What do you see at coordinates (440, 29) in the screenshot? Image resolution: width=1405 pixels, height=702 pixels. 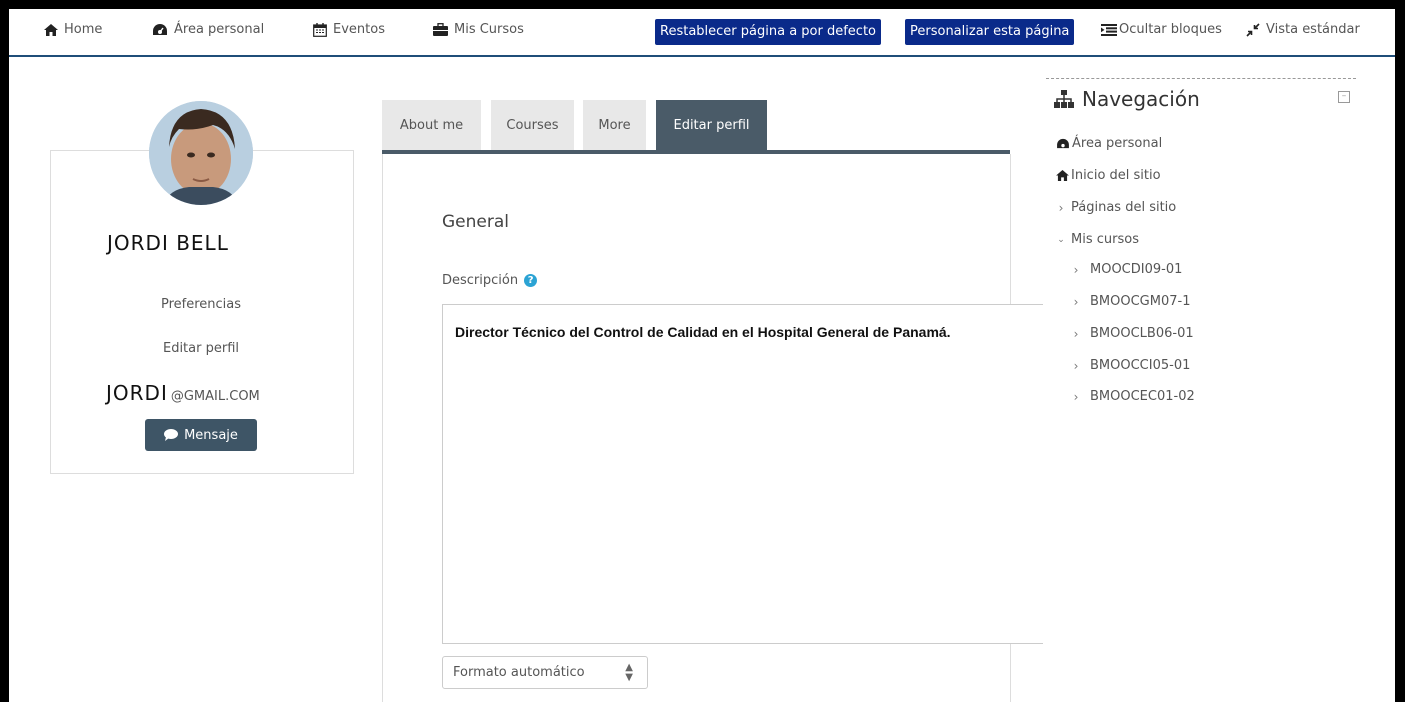 I see `briefcase-icon` at bounding box center [440, 29].